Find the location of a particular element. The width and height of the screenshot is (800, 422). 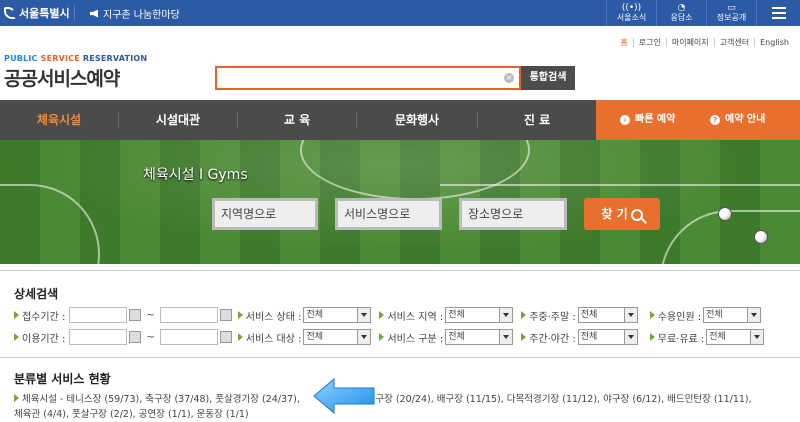

soccer-ball-icon is located at coordinates (725, 214).